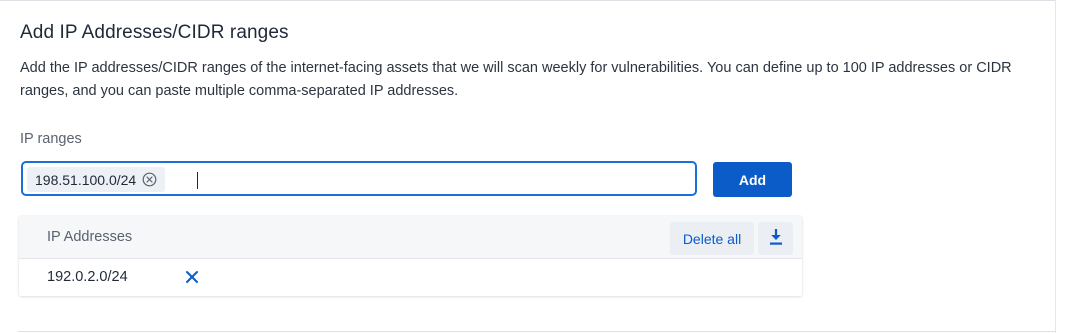 The image size is (1073, 333). I want to click on ip-chip: 198.51.100.0/24, so click(96, 179).